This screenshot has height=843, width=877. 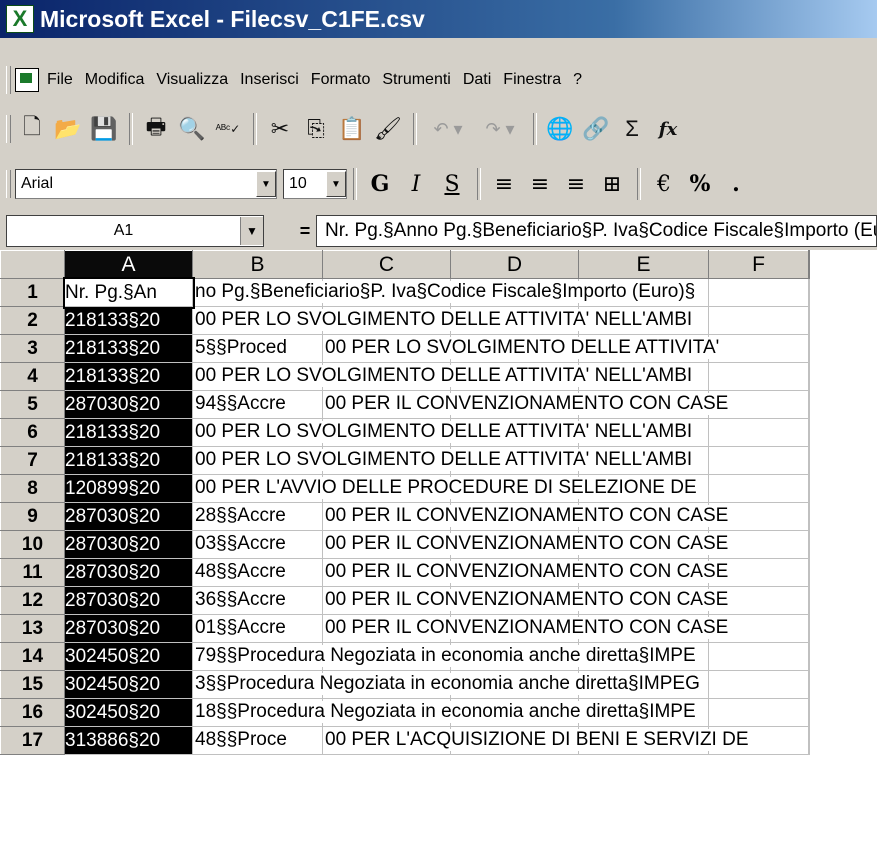 What do you see at coordinates (341, 80) in the screenshot?
I see `menu-formato: Formato` at bounding box center [341, 80].